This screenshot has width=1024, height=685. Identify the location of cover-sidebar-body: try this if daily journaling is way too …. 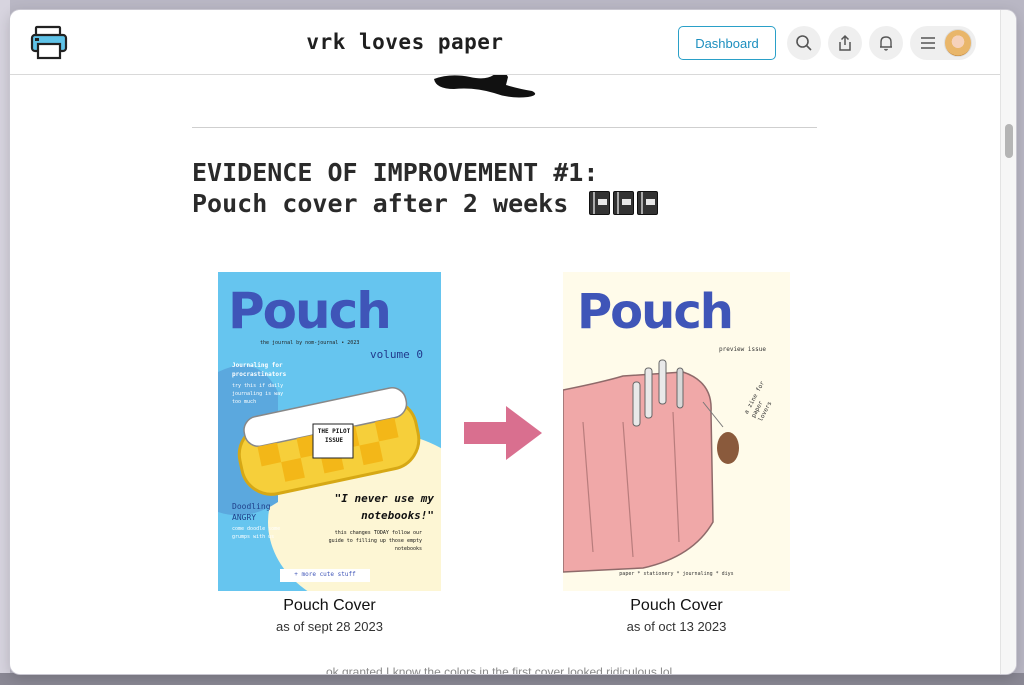
(258, 394).